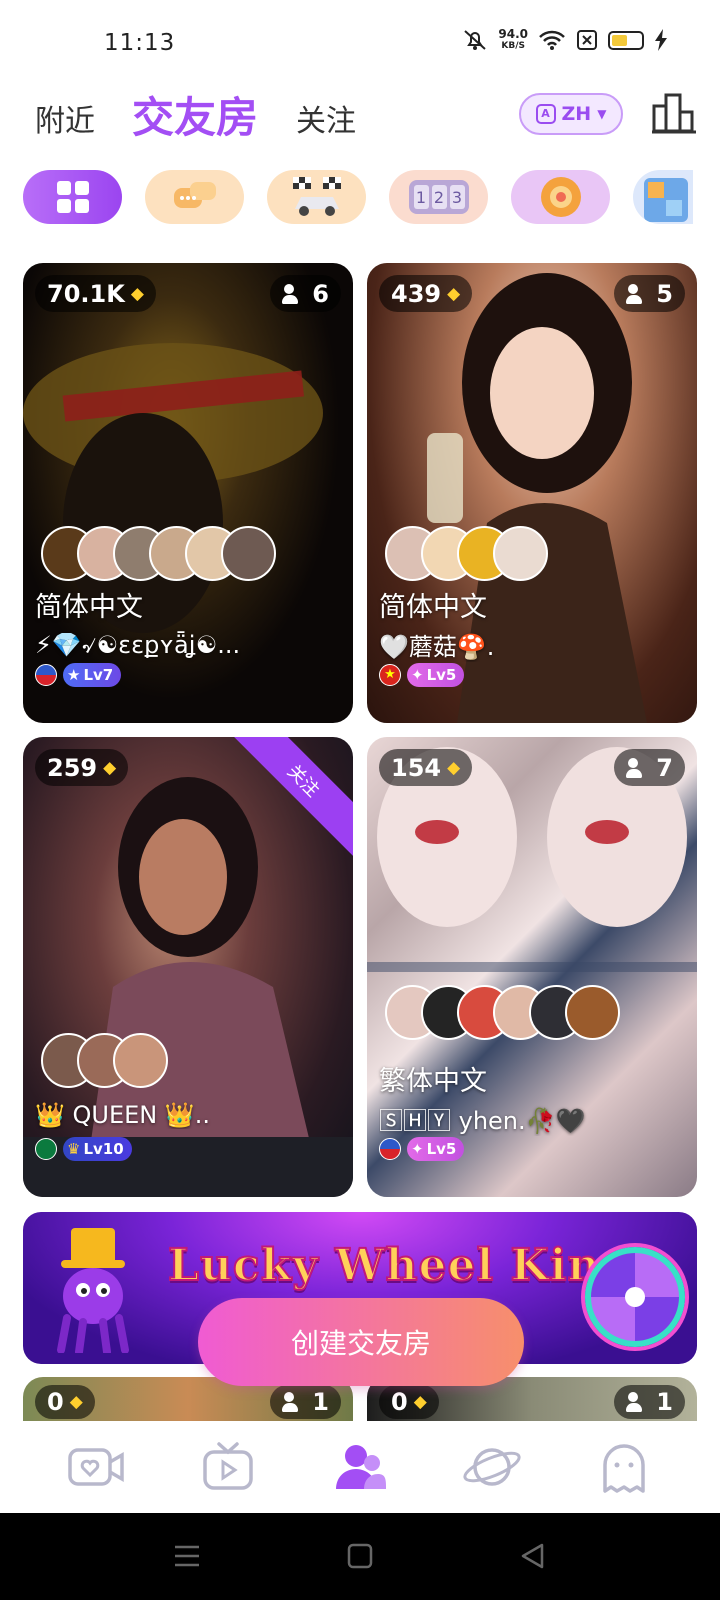 Image resolution: width=720 pixels, height=1600 pixels. What do you see at coordinates (475, 40) in the screenshot?
I see `mute-bell-icon` at bounding box center [475, 40].